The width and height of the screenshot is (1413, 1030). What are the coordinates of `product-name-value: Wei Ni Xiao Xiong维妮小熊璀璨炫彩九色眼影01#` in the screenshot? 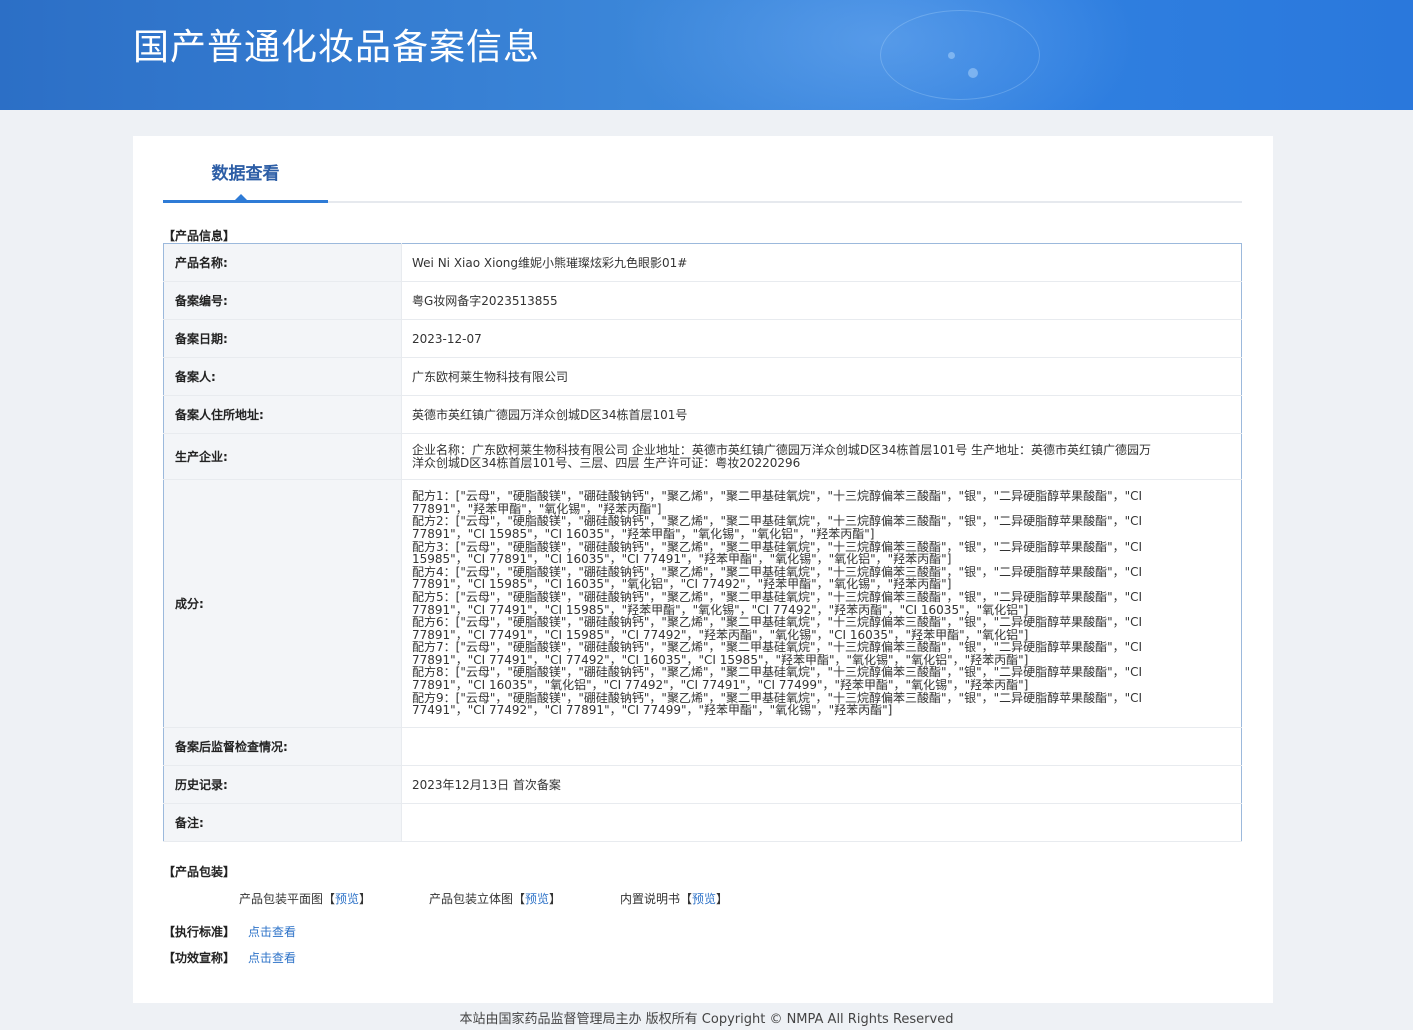 It's located at (821, 262).